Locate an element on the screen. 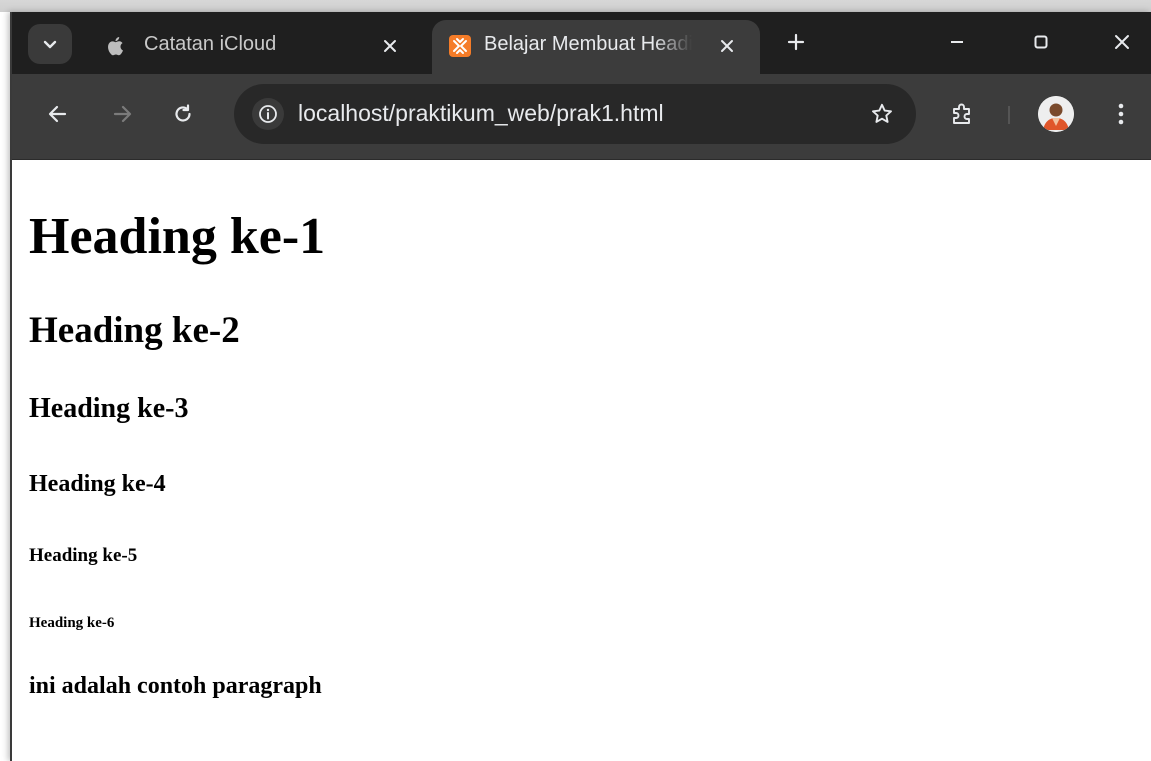  tab-title: Catatan iCloud is located at coordinates (210, 44).